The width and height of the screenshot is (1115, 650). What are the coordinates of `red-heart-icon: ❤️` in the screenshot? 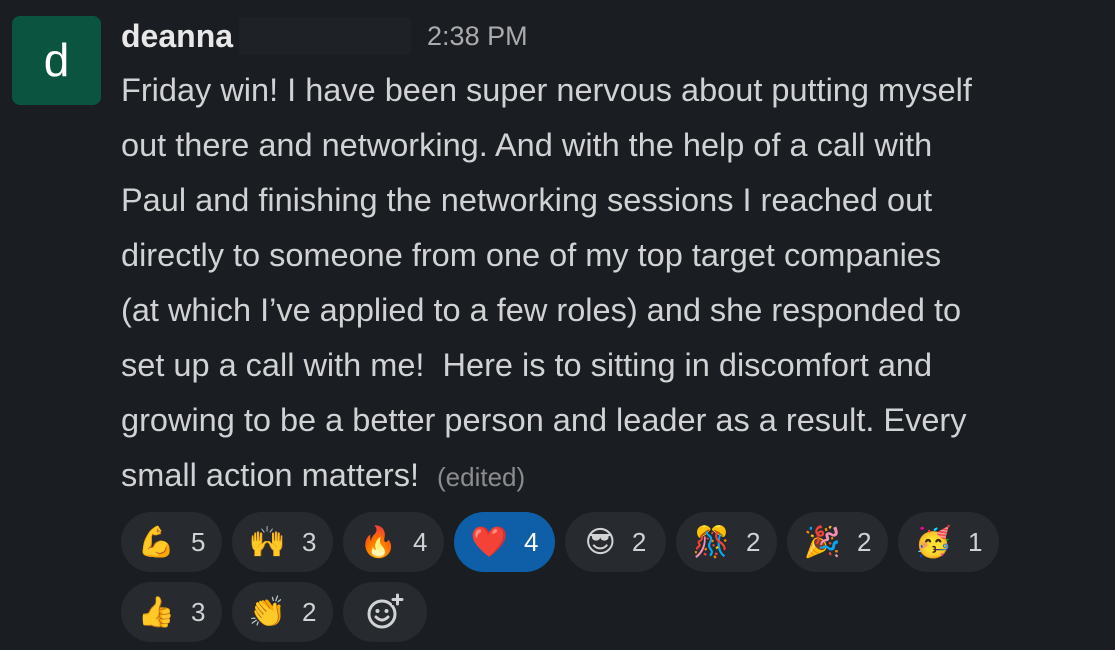 It's located at (489, 542).